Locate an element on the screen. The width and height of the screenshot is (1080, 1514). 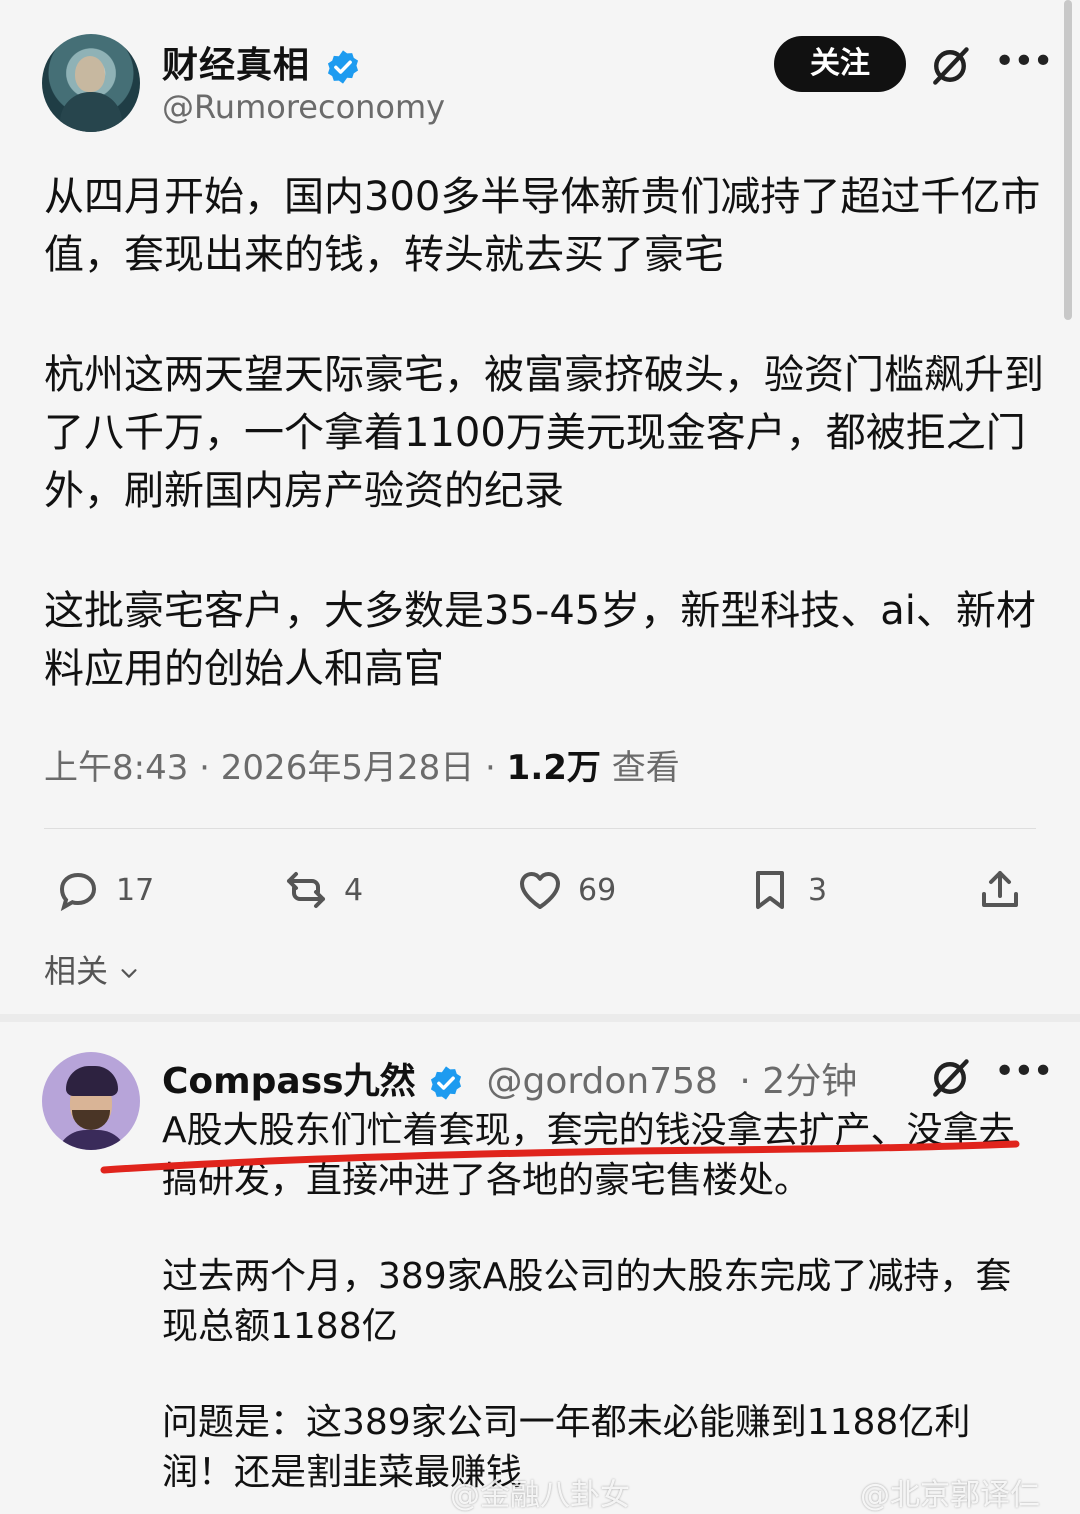
reply-author-avatar is located at coordinates (91, 1101).